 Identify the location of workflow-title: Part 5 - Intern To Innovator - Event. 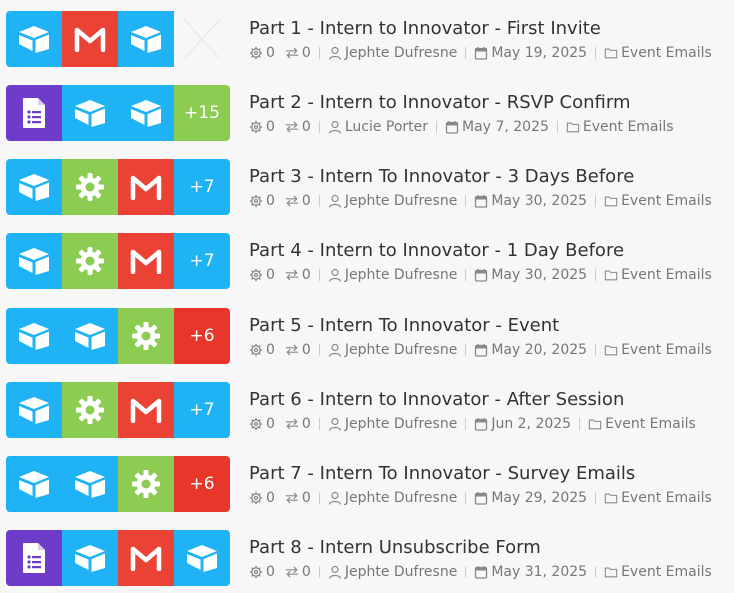
(404, 325).